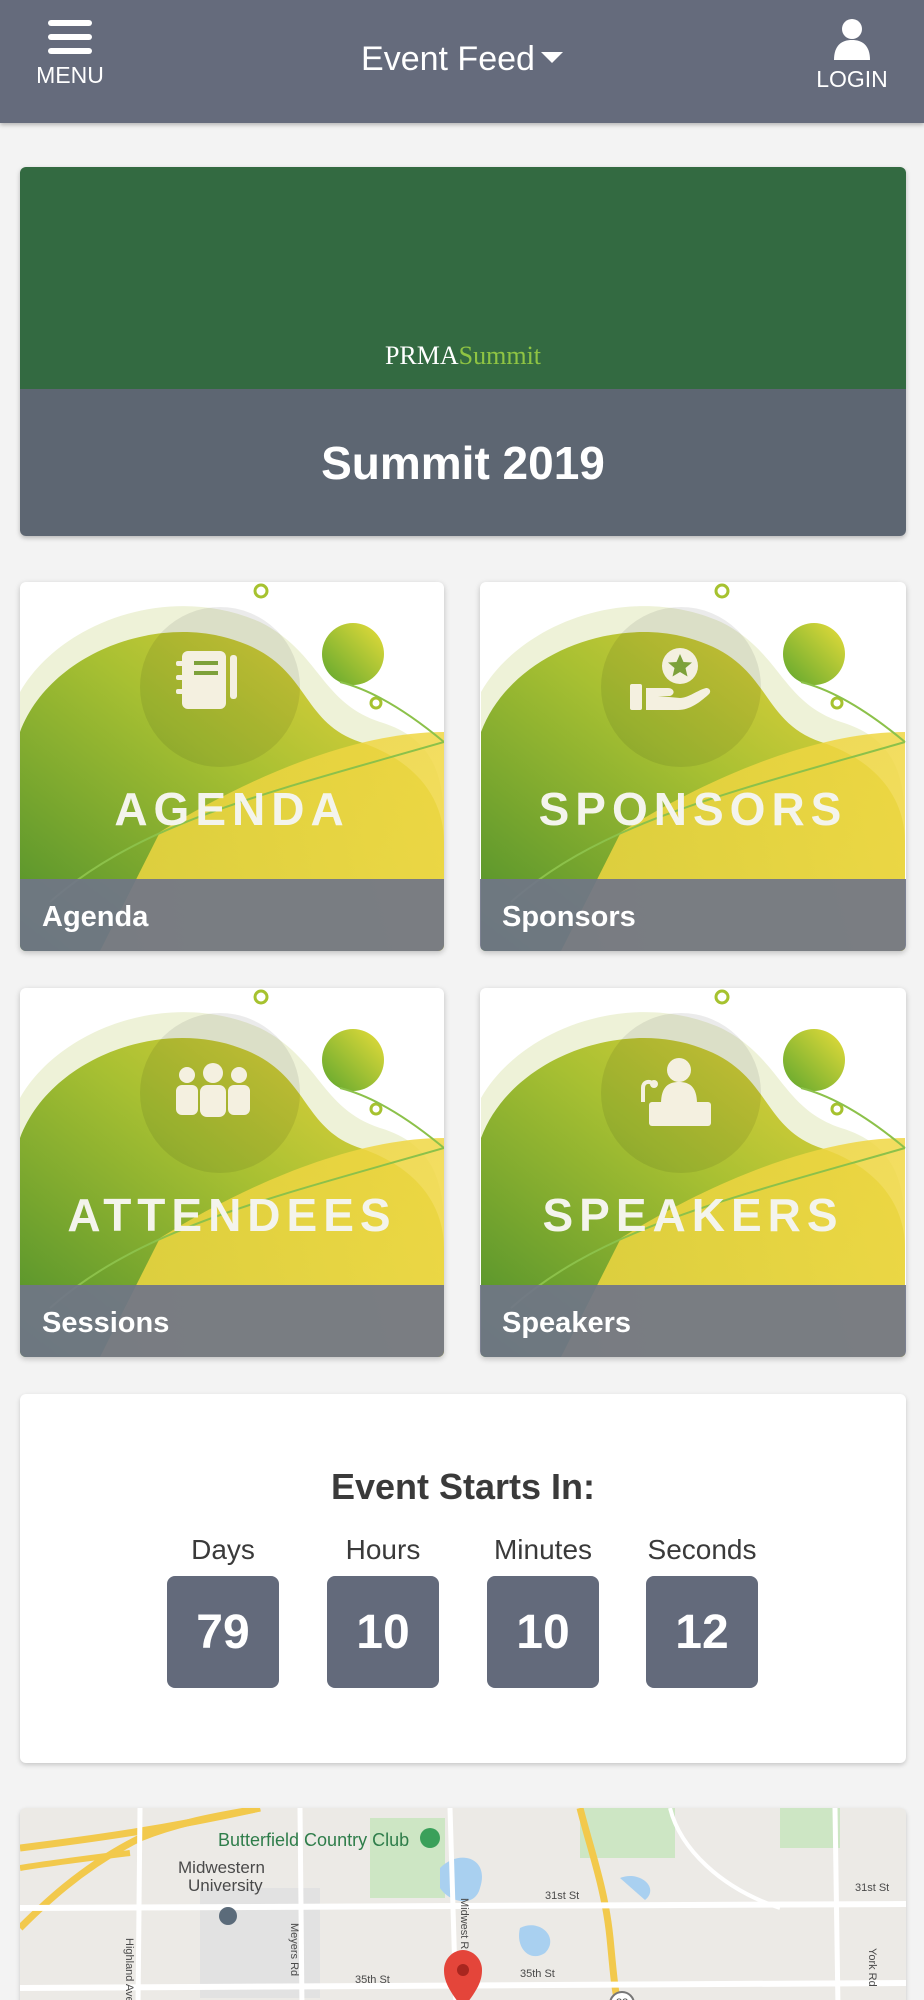 This screenshot has width=924, height=2000. Describe the element at coordinates (693, 1215) in the screenshot. I see `tile-big-text: SPEAKERS` at that location.